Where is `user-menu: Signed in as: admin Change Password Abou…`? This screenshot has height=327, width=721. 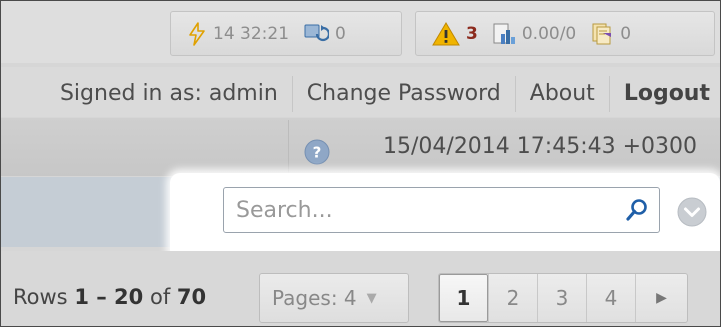
user-menu: Signed in as: admin Change Password Abou… is located at coordinates (378, 94).